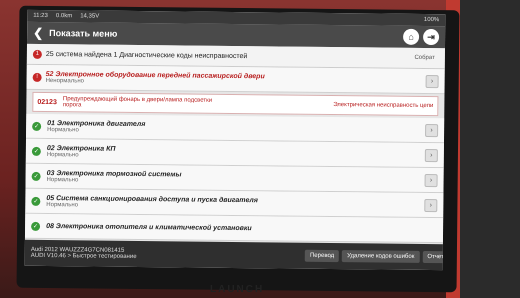  What do you see at coordinates (434, 257) in the screenshot?
I see `report-button: Отчет` at bounding box center [434, 257].